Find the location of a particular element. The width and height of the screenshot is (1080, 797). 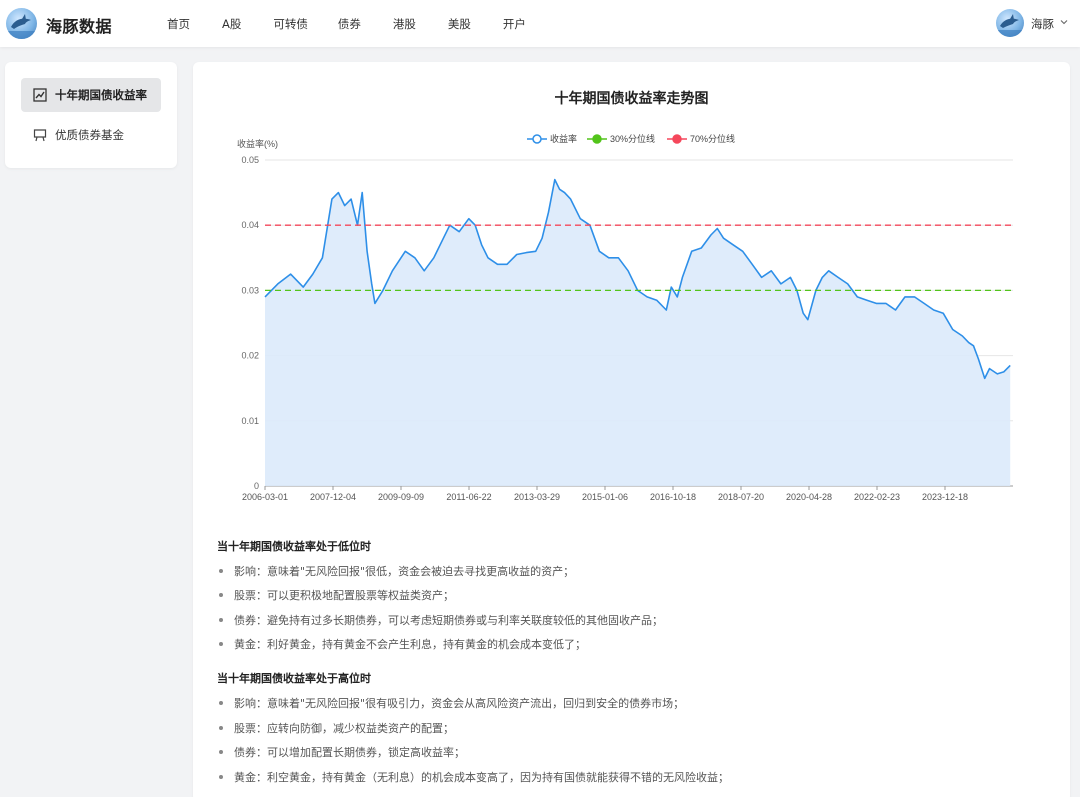

x-tick-label: 2023-12-18 is located at coordinates (945, 497).